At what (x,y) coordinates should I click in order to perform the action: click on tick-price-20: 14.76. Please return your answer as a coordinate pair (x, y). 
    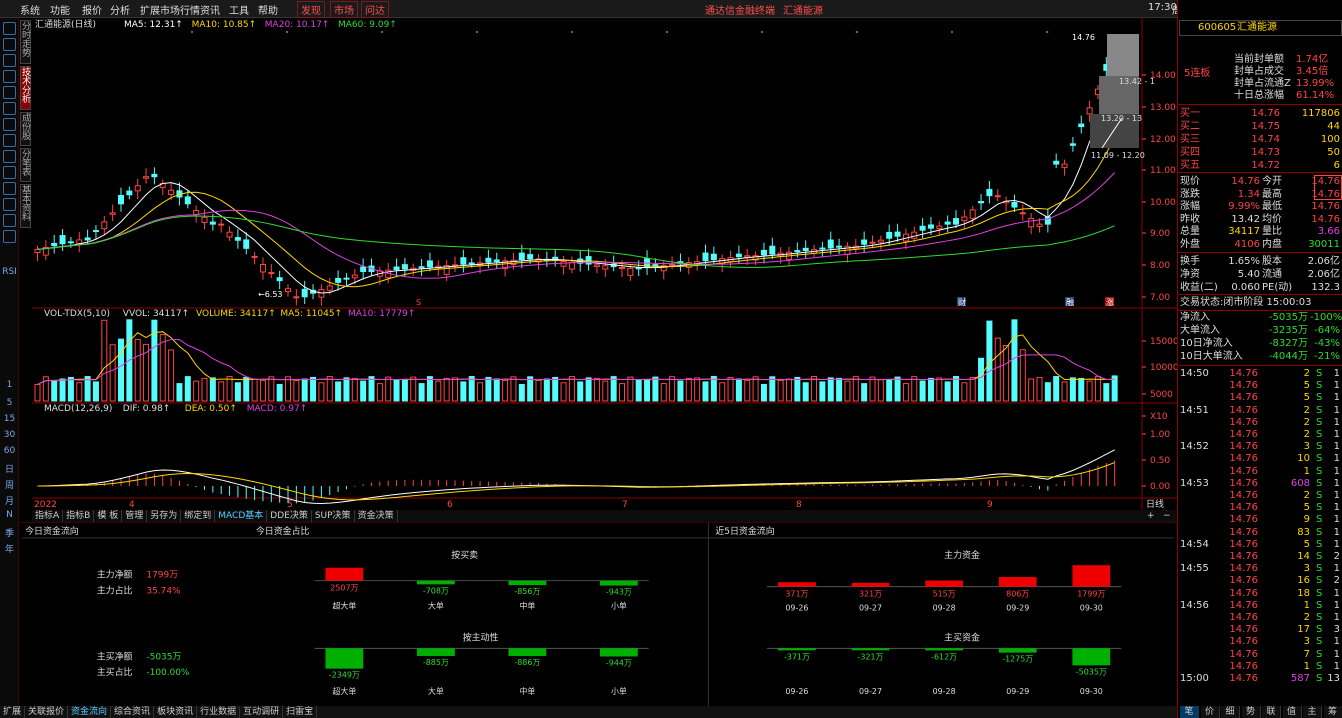
    Looking at the image, I should click on (1243, 617).